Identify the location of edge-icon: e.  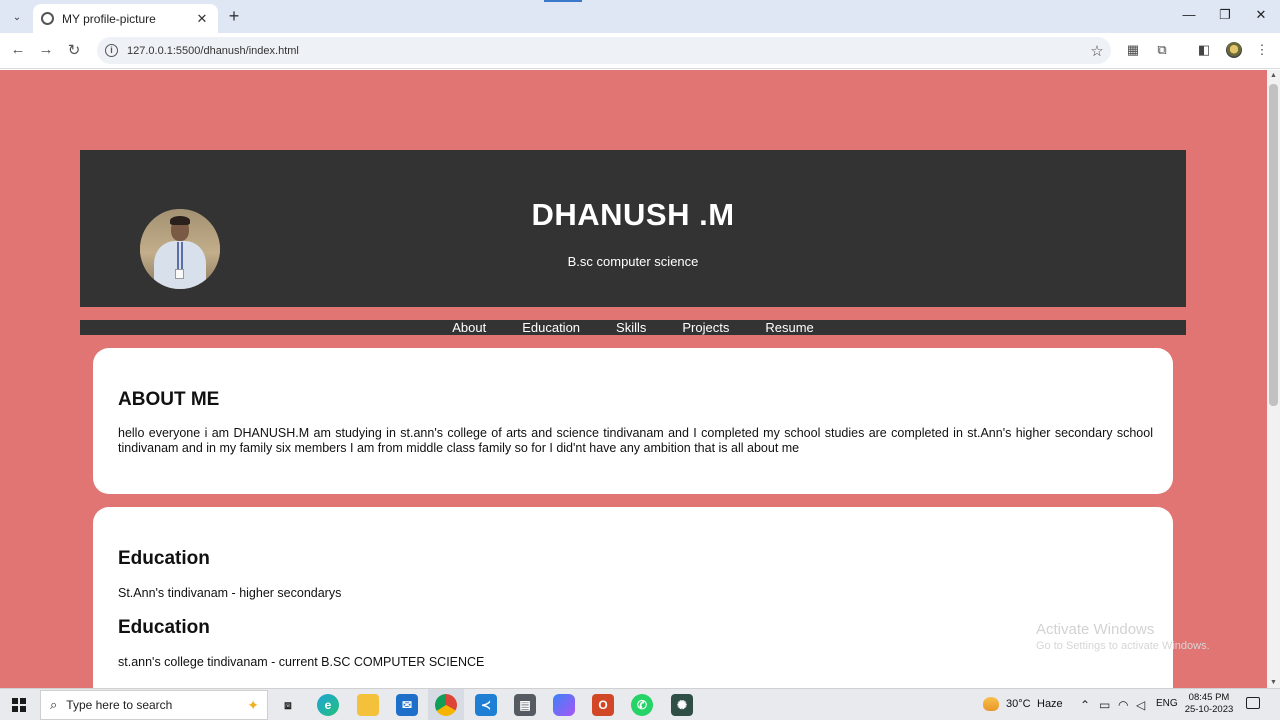
(328, 705).